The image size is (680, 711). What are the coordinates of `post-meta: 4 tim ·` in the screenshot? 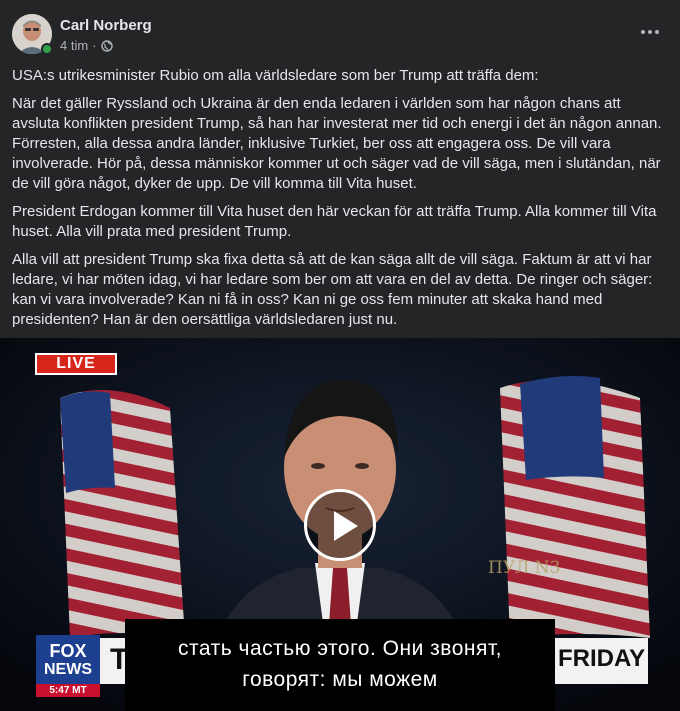 It's located at (86, 45).